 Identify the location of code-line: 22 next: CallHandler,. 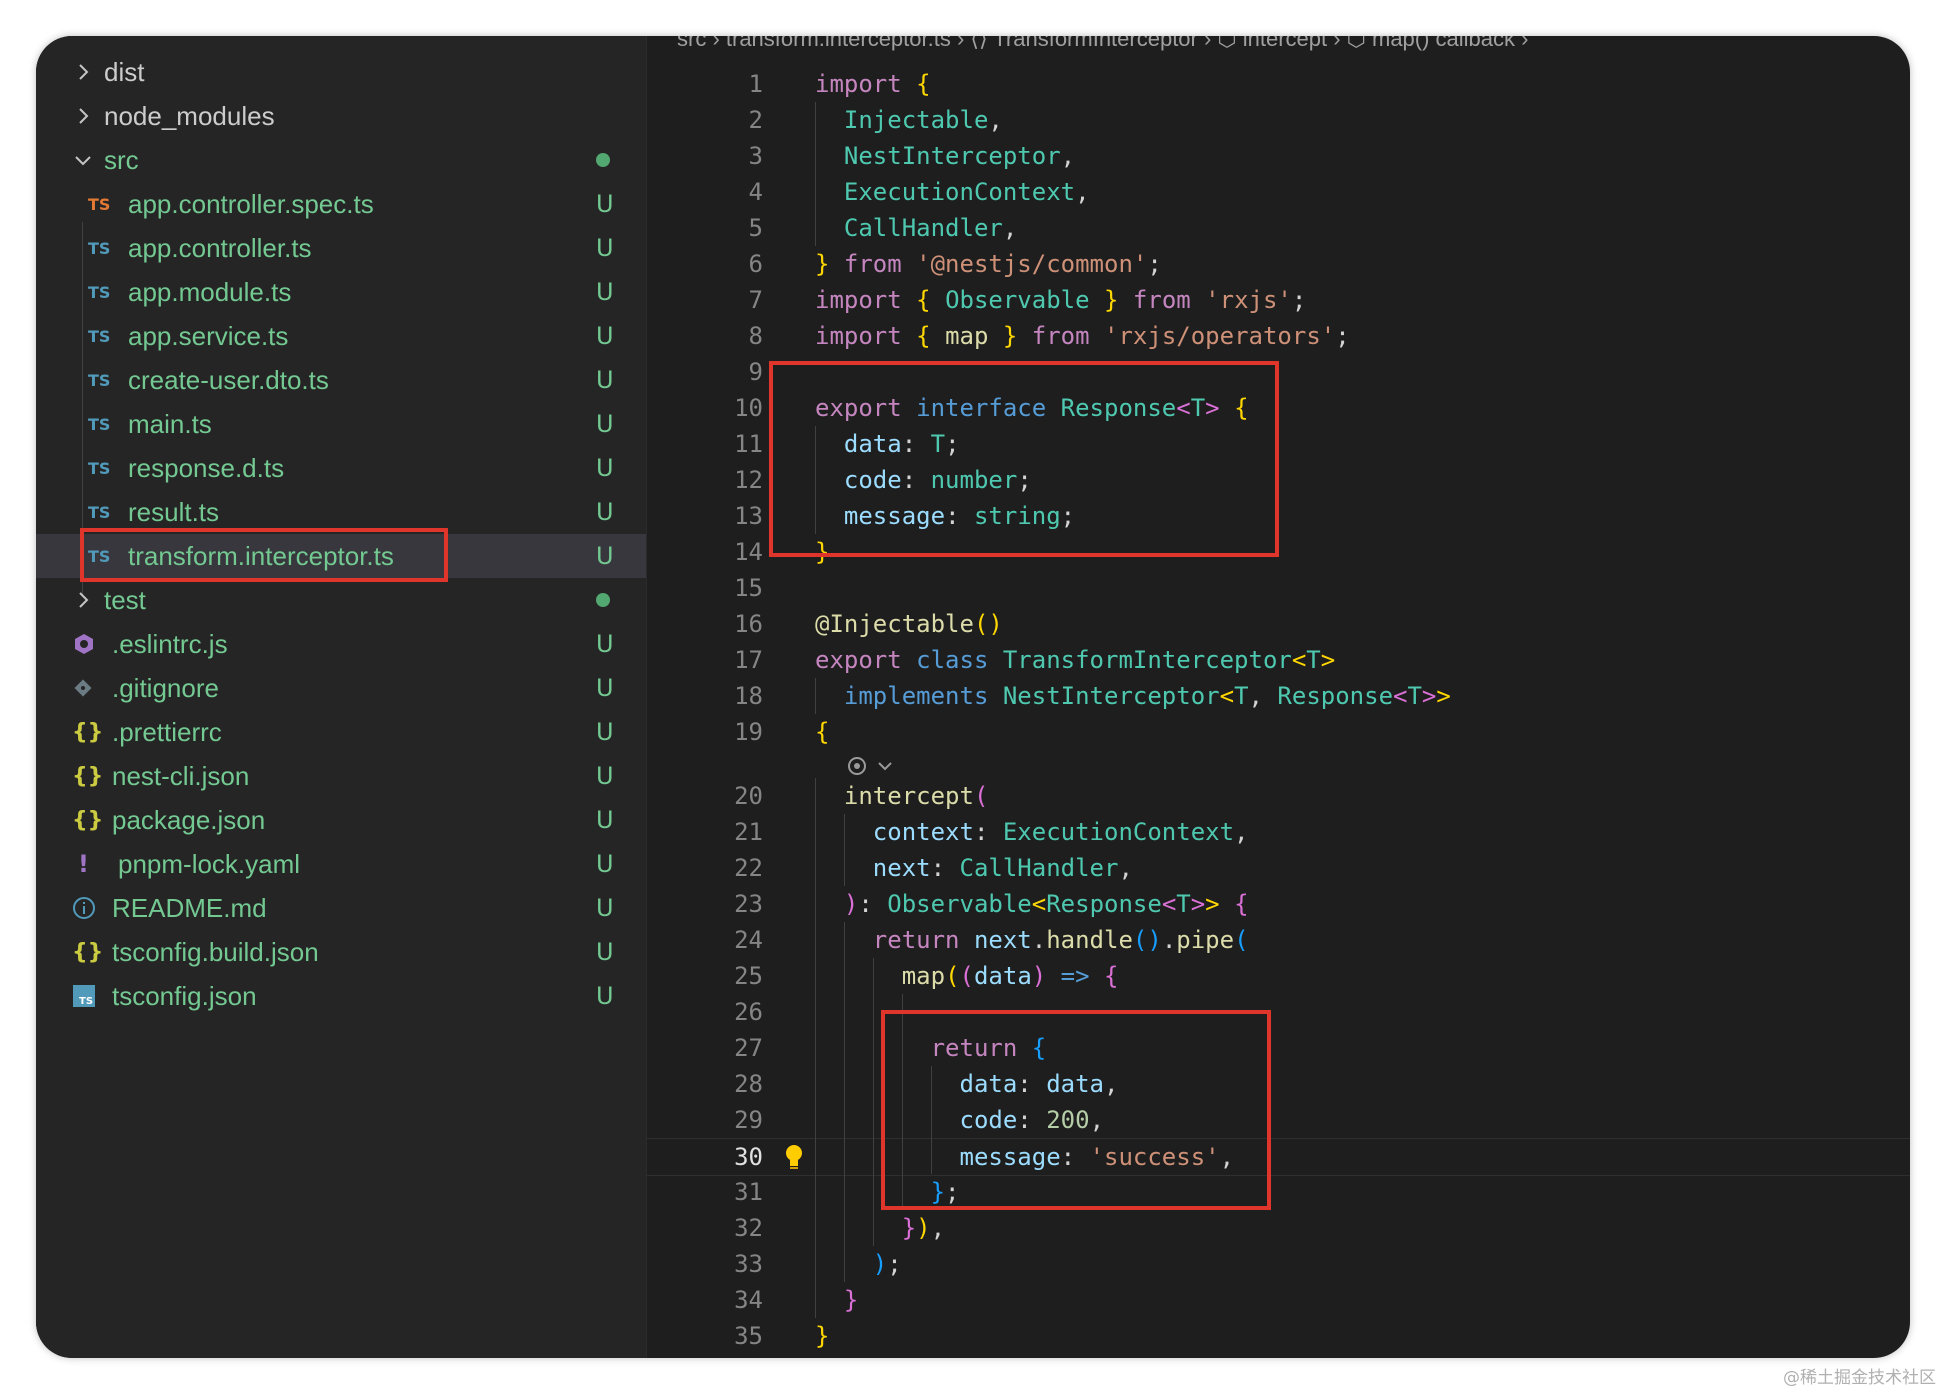
(1278, 868).